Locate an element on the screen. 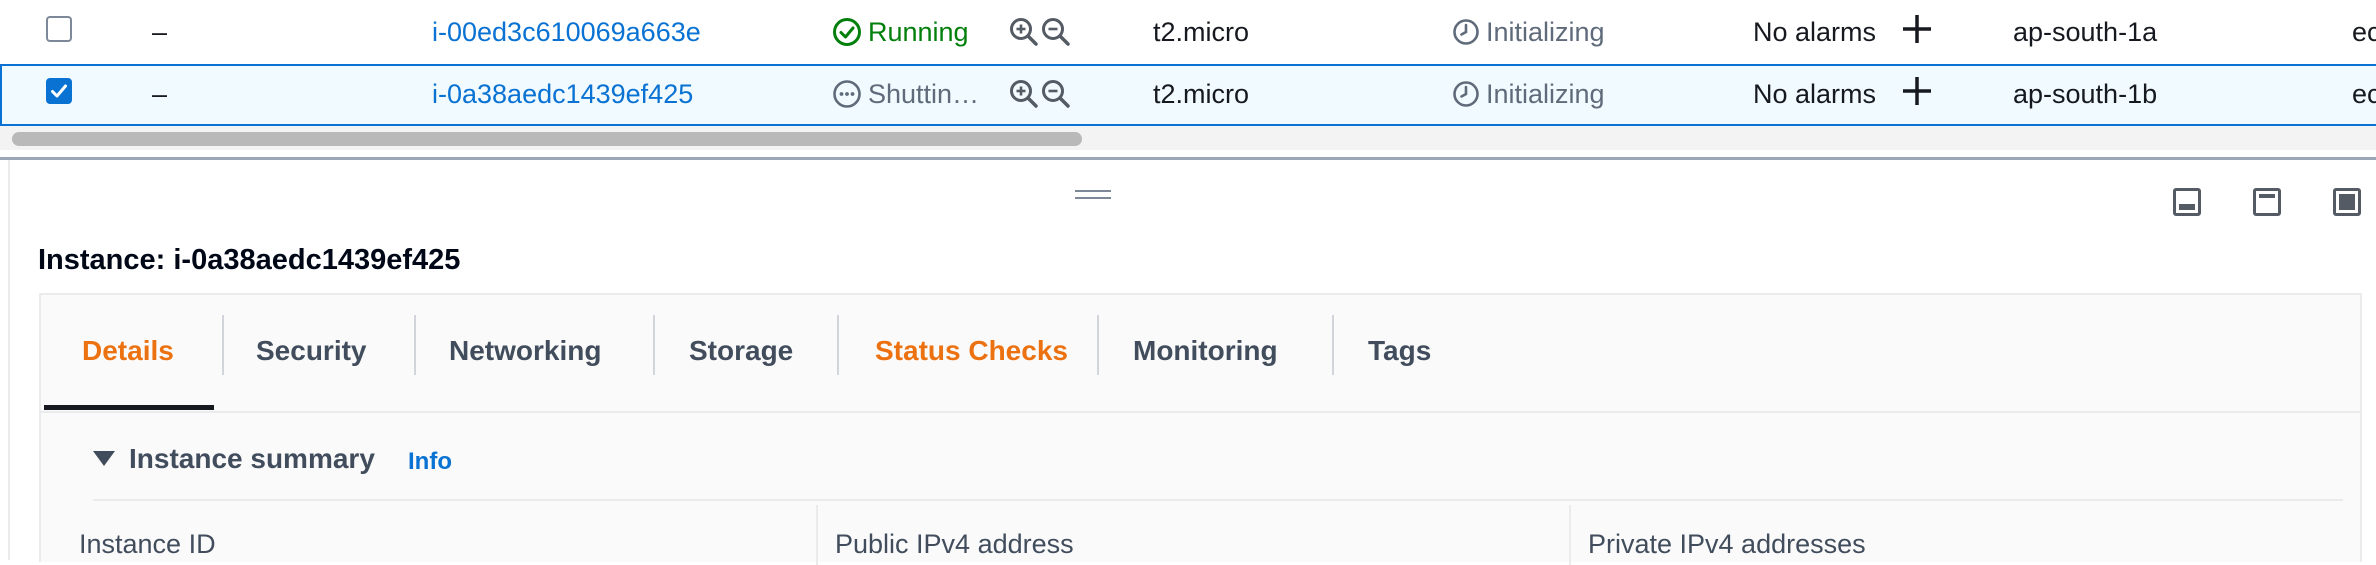  tab-monitoring: Monitoring is located at coordinates (1205, 353).